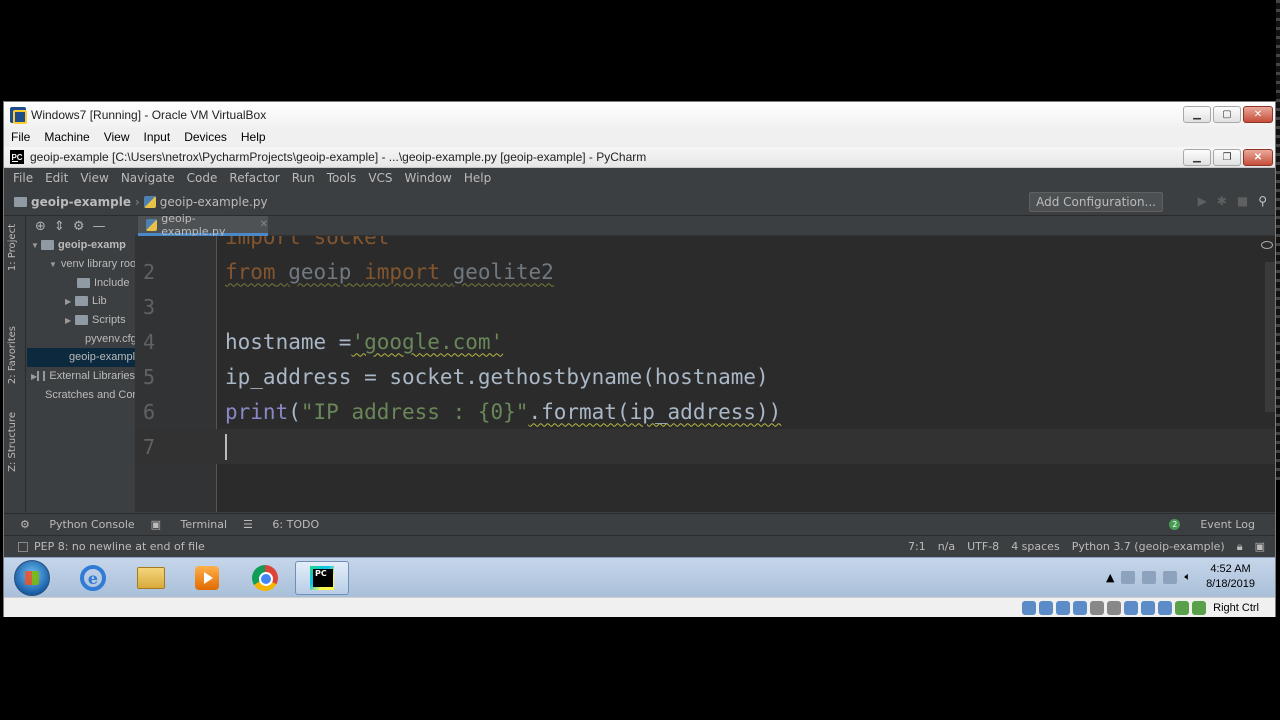  What do you see at coordinates (23, 546) in the screenshot?
I see `toggle-tool-windows-icon` at bounding box center [23, 546].